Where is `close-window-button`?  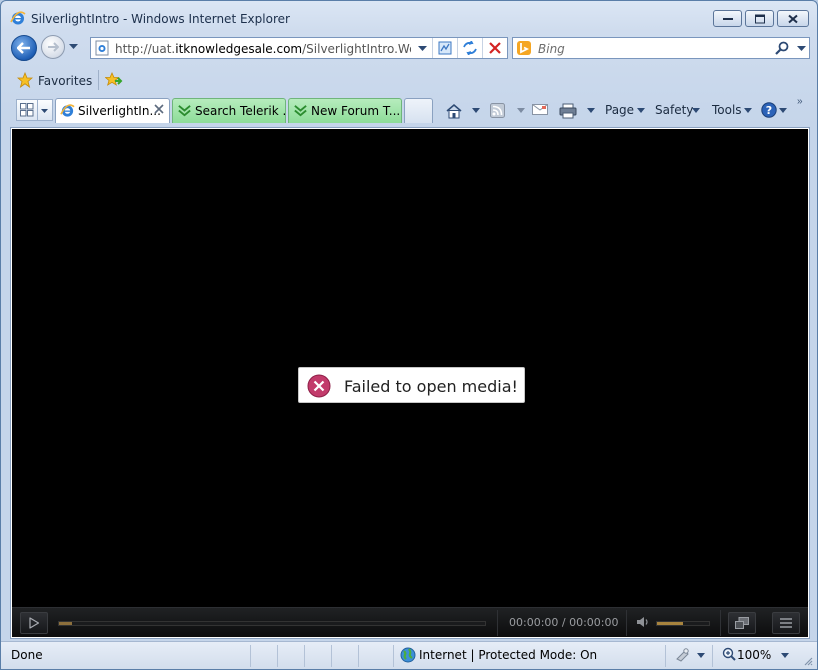 close-window-button is located at coordinates (793, 18).